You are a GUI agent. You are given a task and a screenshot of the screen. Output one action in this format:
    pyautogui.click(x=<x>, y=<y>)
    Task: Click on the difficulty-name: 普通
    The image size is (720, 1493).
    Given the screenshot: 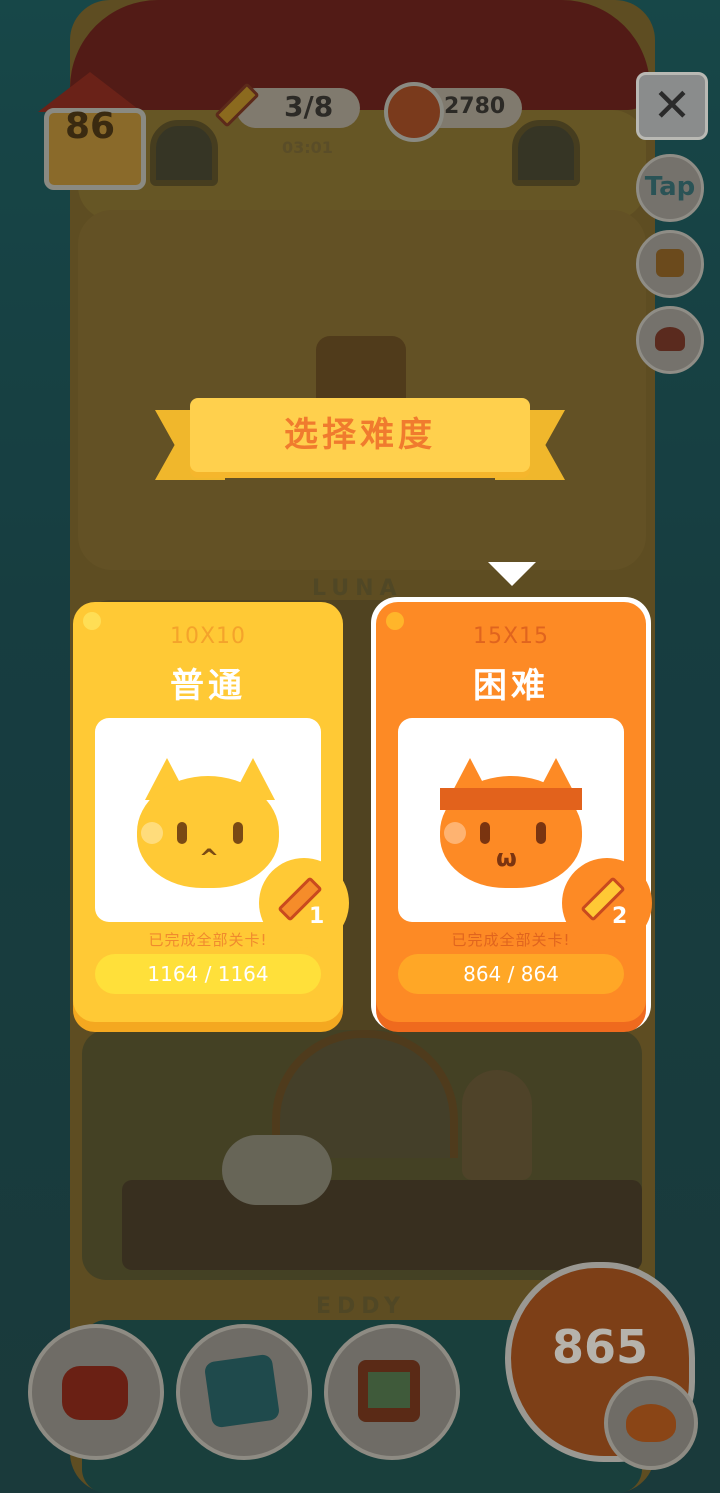 What is the action you would take?
    pyautogui.click(x=208, y=686)
    